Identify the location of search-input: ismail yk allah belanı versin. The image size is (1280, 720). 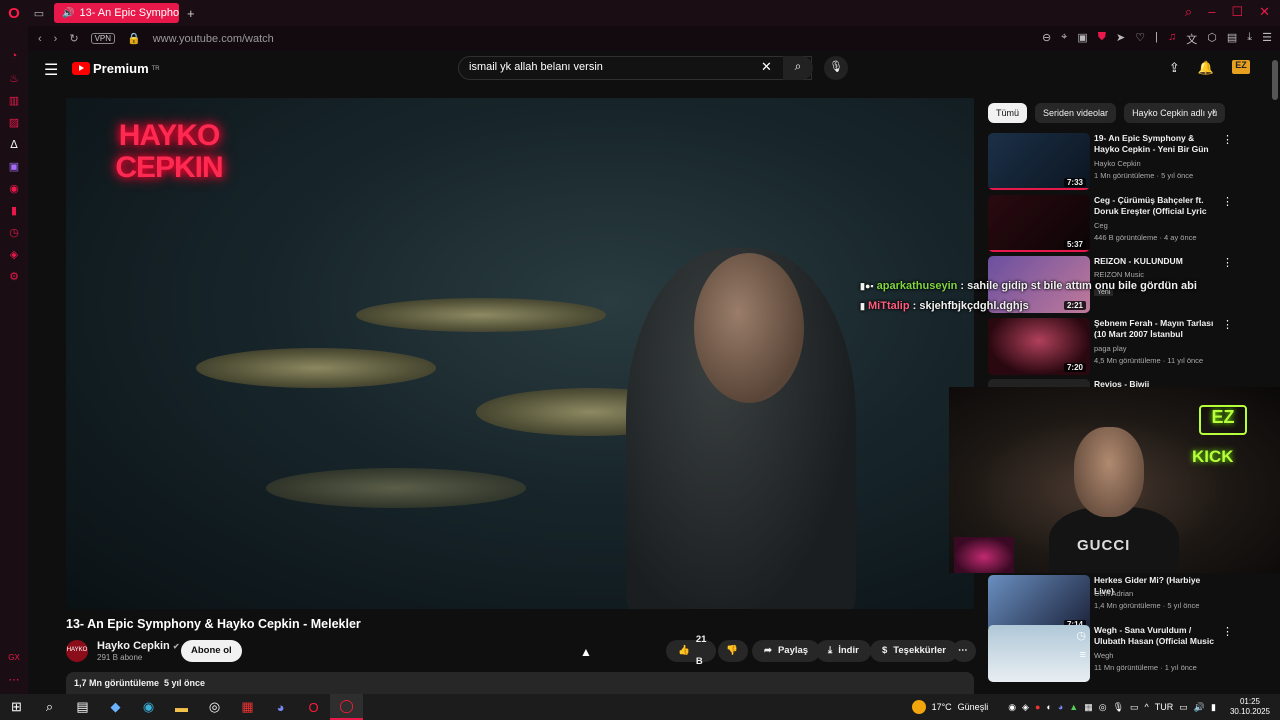
(635, 68).